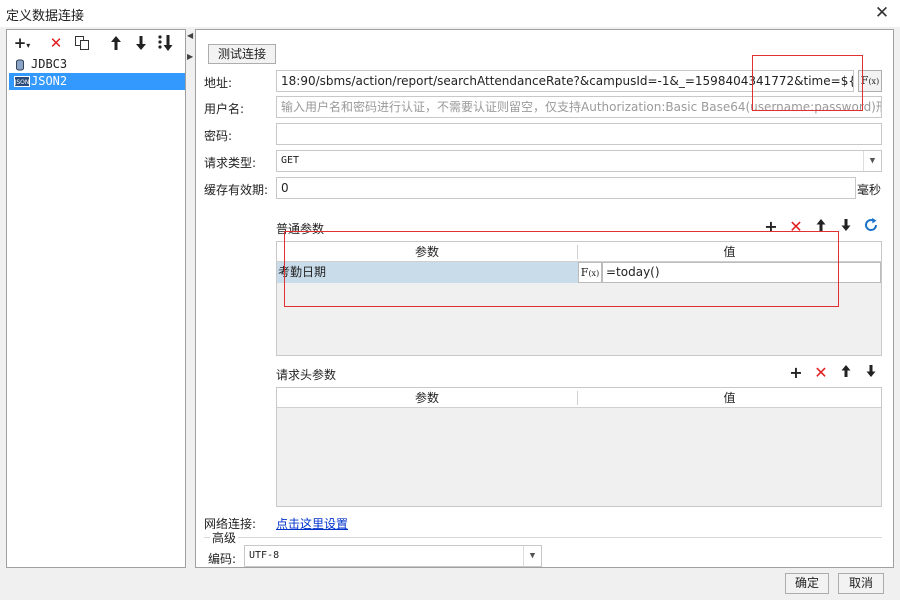 This screenshot has height=600, width=900. What do you see at coordinates (49, 81) in the screenshot?
I see `tree-item-label: JSON2` at bounding box center [49, 81].